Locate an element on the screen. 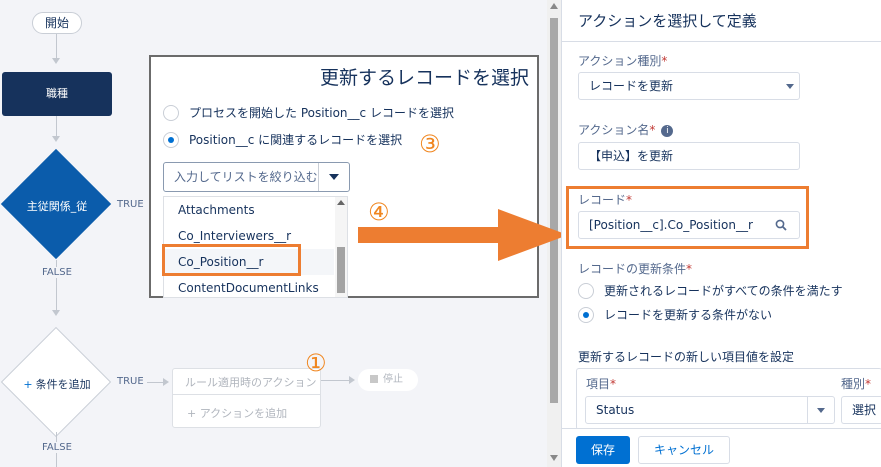  annotation-3: ③ is located at coordinates (430, 144).